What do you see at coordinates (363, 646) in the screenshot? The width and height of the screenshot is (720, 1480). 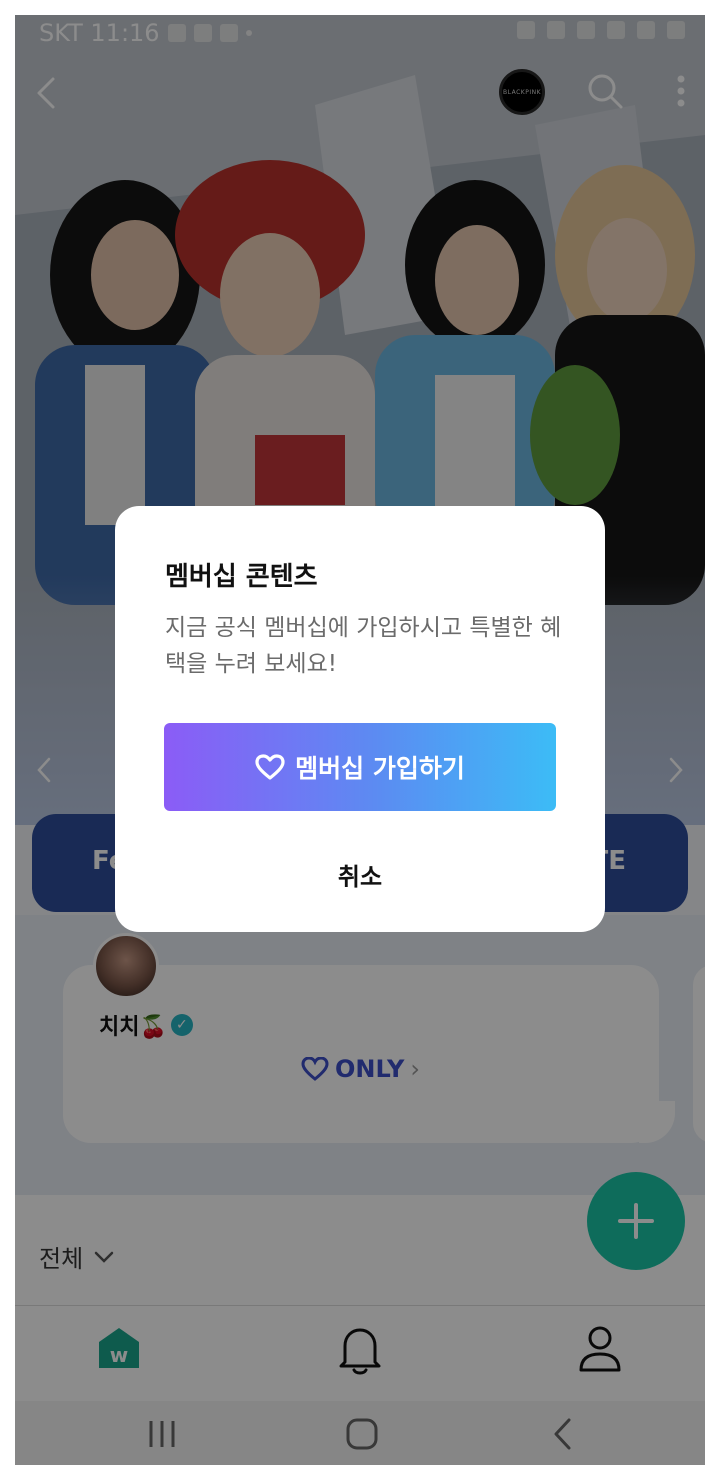 I see `dialog-description: 지금 공식 멤버십에 가입하시고 특별한 혜택을 누려 보세요!` at bounding box center [363, 646].